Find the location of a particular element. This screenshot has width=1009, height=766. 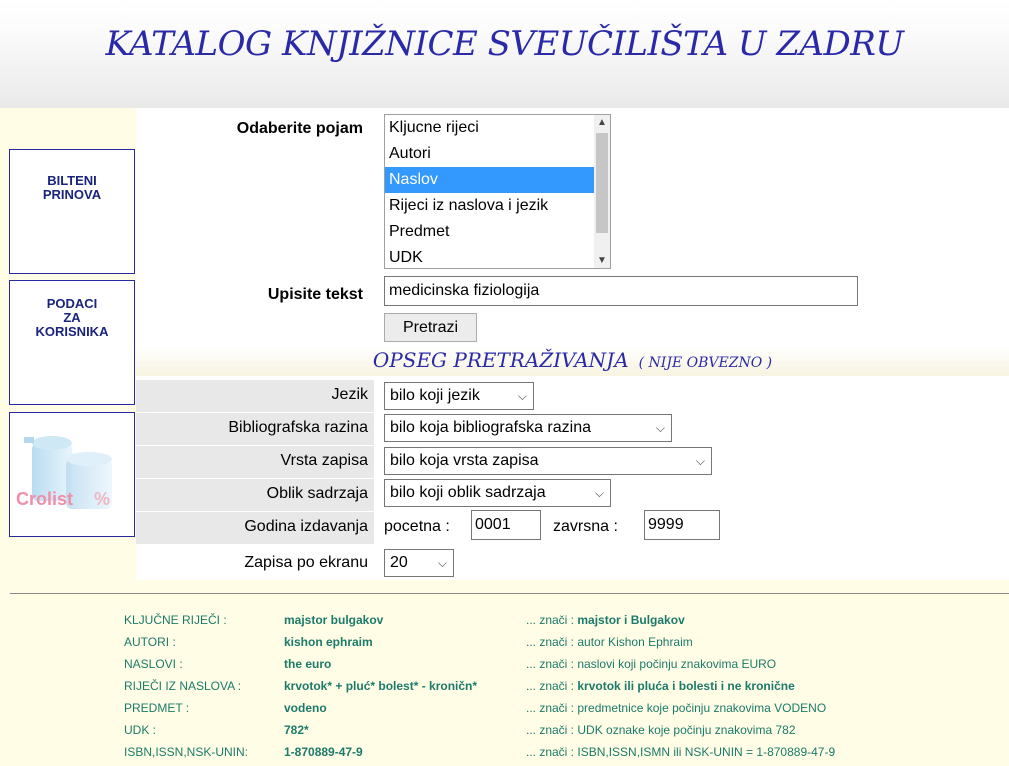

opseg-heading: OPSEG PRETRAŽIVANJA ( NIJE OBVEZNO ) is located at coordinates (572, 361).